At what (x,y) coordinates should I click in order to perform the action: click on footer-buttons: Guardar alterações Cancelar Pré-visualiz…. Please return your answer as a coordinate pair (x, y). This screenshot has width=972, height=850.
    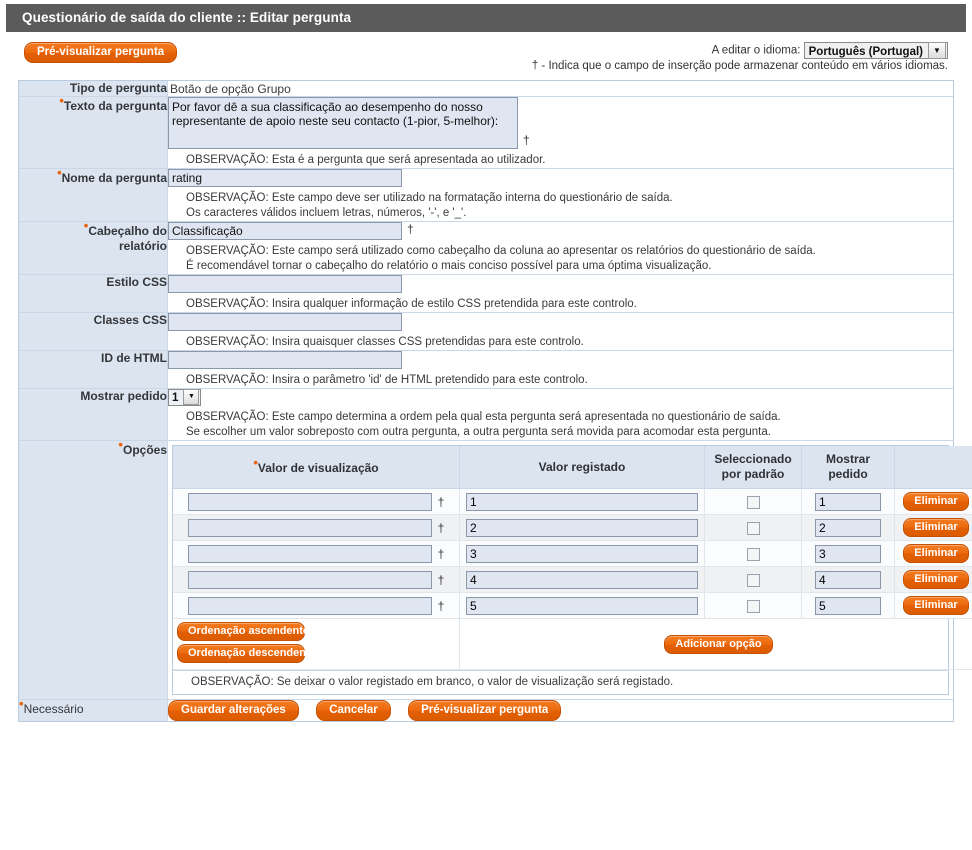
    Looking at the image, I should click on (560, 710).